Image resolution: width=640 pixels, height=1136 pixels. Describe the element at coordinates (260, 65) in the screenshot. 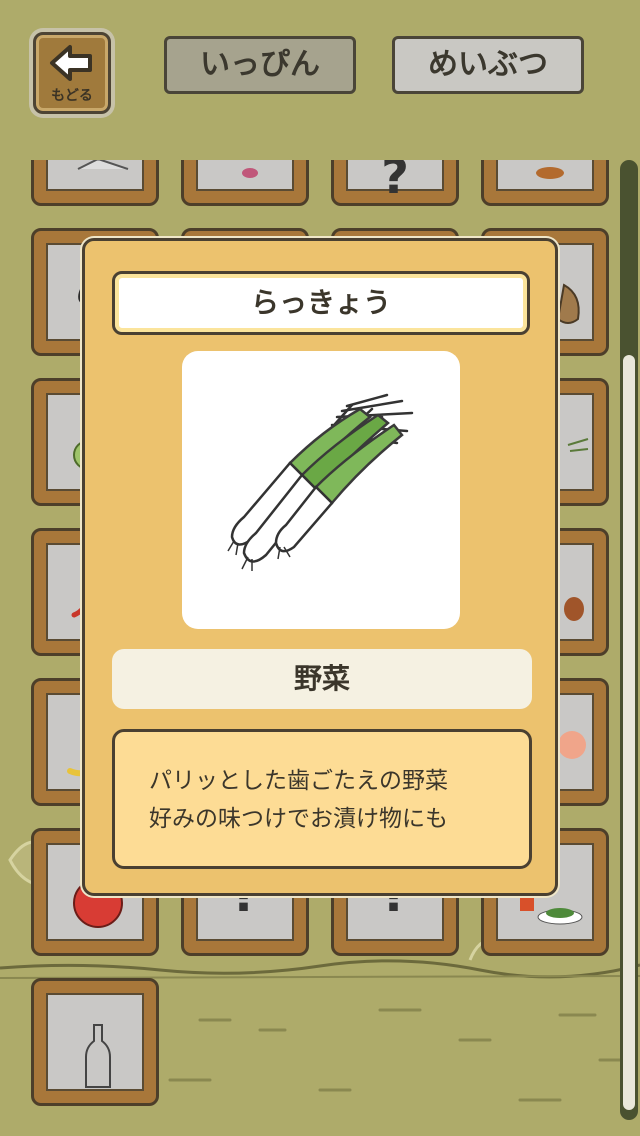

I see `tab-ippin: いっぴん` at that location.